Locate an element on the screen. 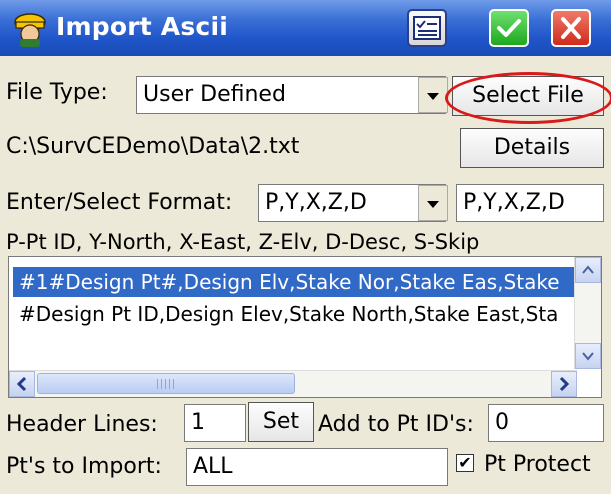 This screenshot has width=611, height=494. list-checklist-icon is located at coordinates (427, 28).